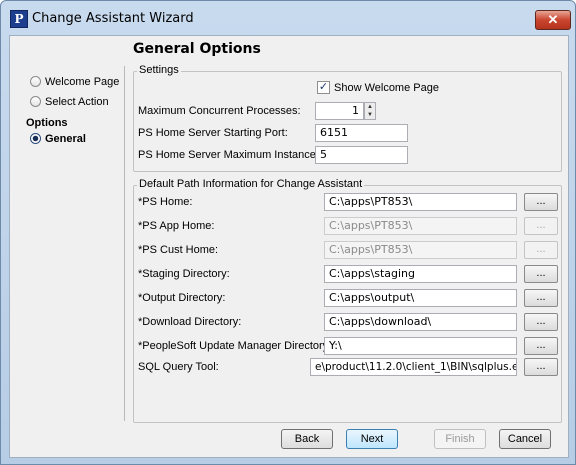 The height and width of the screenshot is (465, 576). I want to click on download-directory-input: C:\apps\download\, so click(420, 322).